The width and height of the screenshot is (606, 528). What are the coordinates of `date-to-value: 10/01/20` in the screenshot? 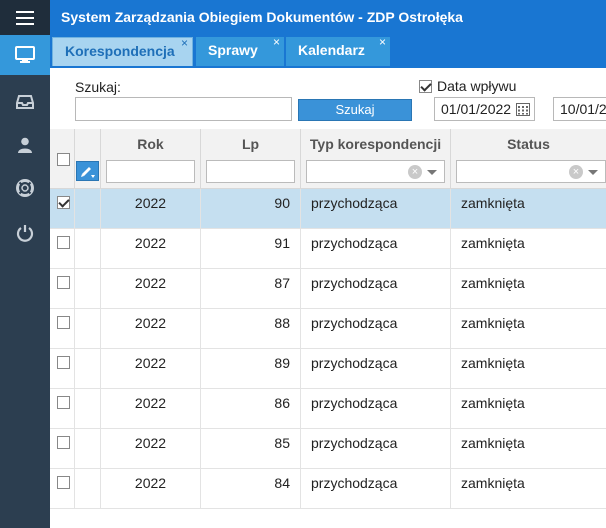 It's located at (583, 109).